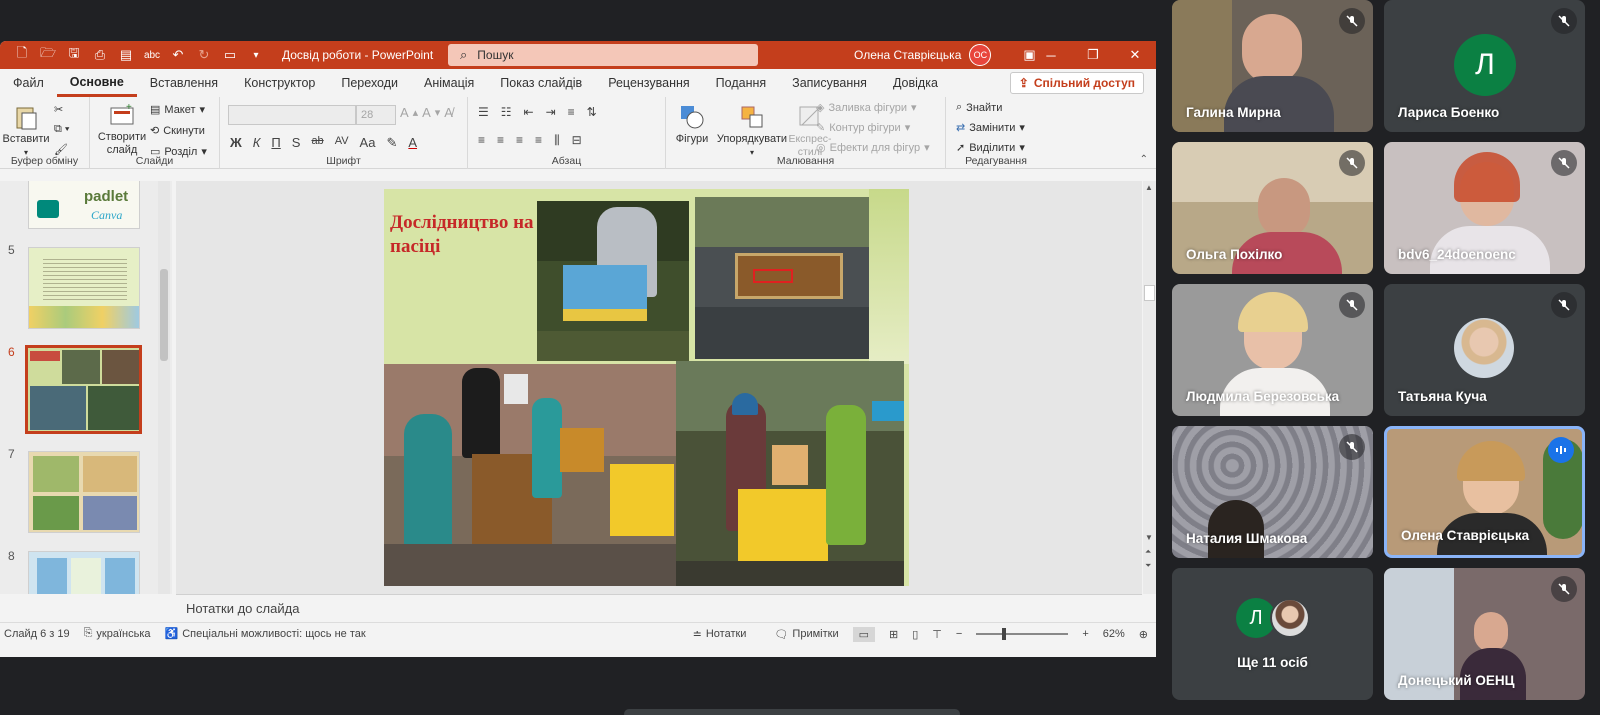 The height and width of the screenshot is (715, 1600). What do you see at coordinates (648, 83) in the screenshot?
I see `tab-review: Рецензування` at bounding box center [648, 83].